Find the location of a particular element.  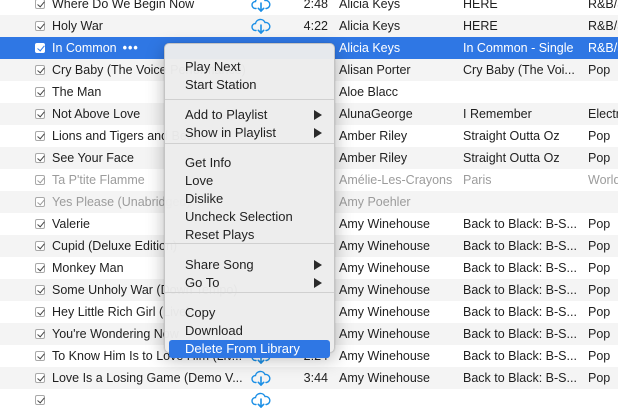

song-artist: Alisan Porter is located at coordinates (375, 70).